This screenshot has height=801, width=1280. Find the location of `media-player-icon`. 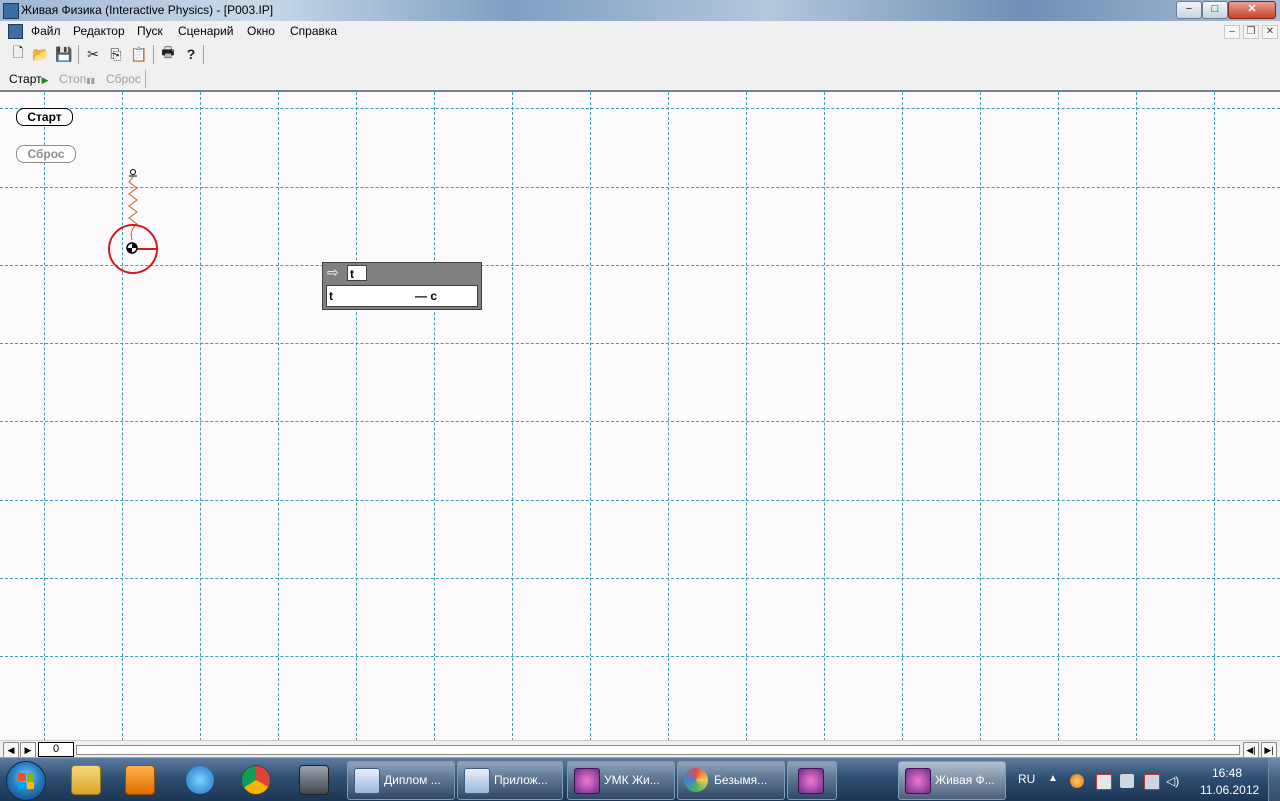

media-player-icon is located at coordinates (140, 780).